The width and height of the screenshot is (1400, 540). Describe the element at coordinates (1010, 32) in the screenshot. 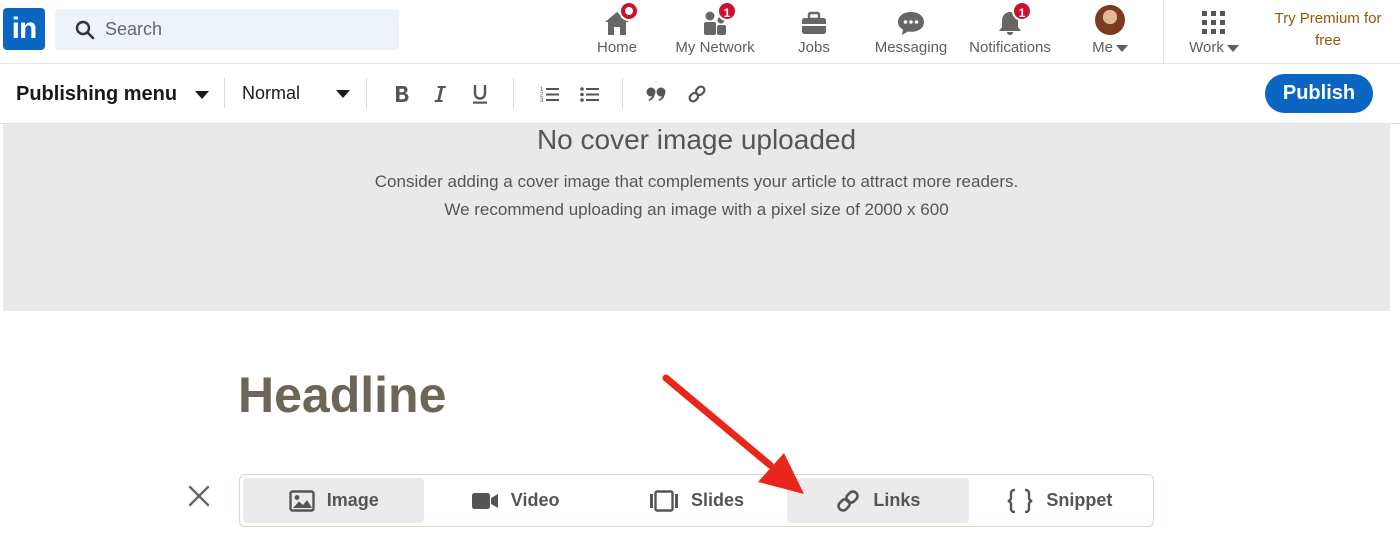

I see `nav-notifications: 1 Notifications` at that location.